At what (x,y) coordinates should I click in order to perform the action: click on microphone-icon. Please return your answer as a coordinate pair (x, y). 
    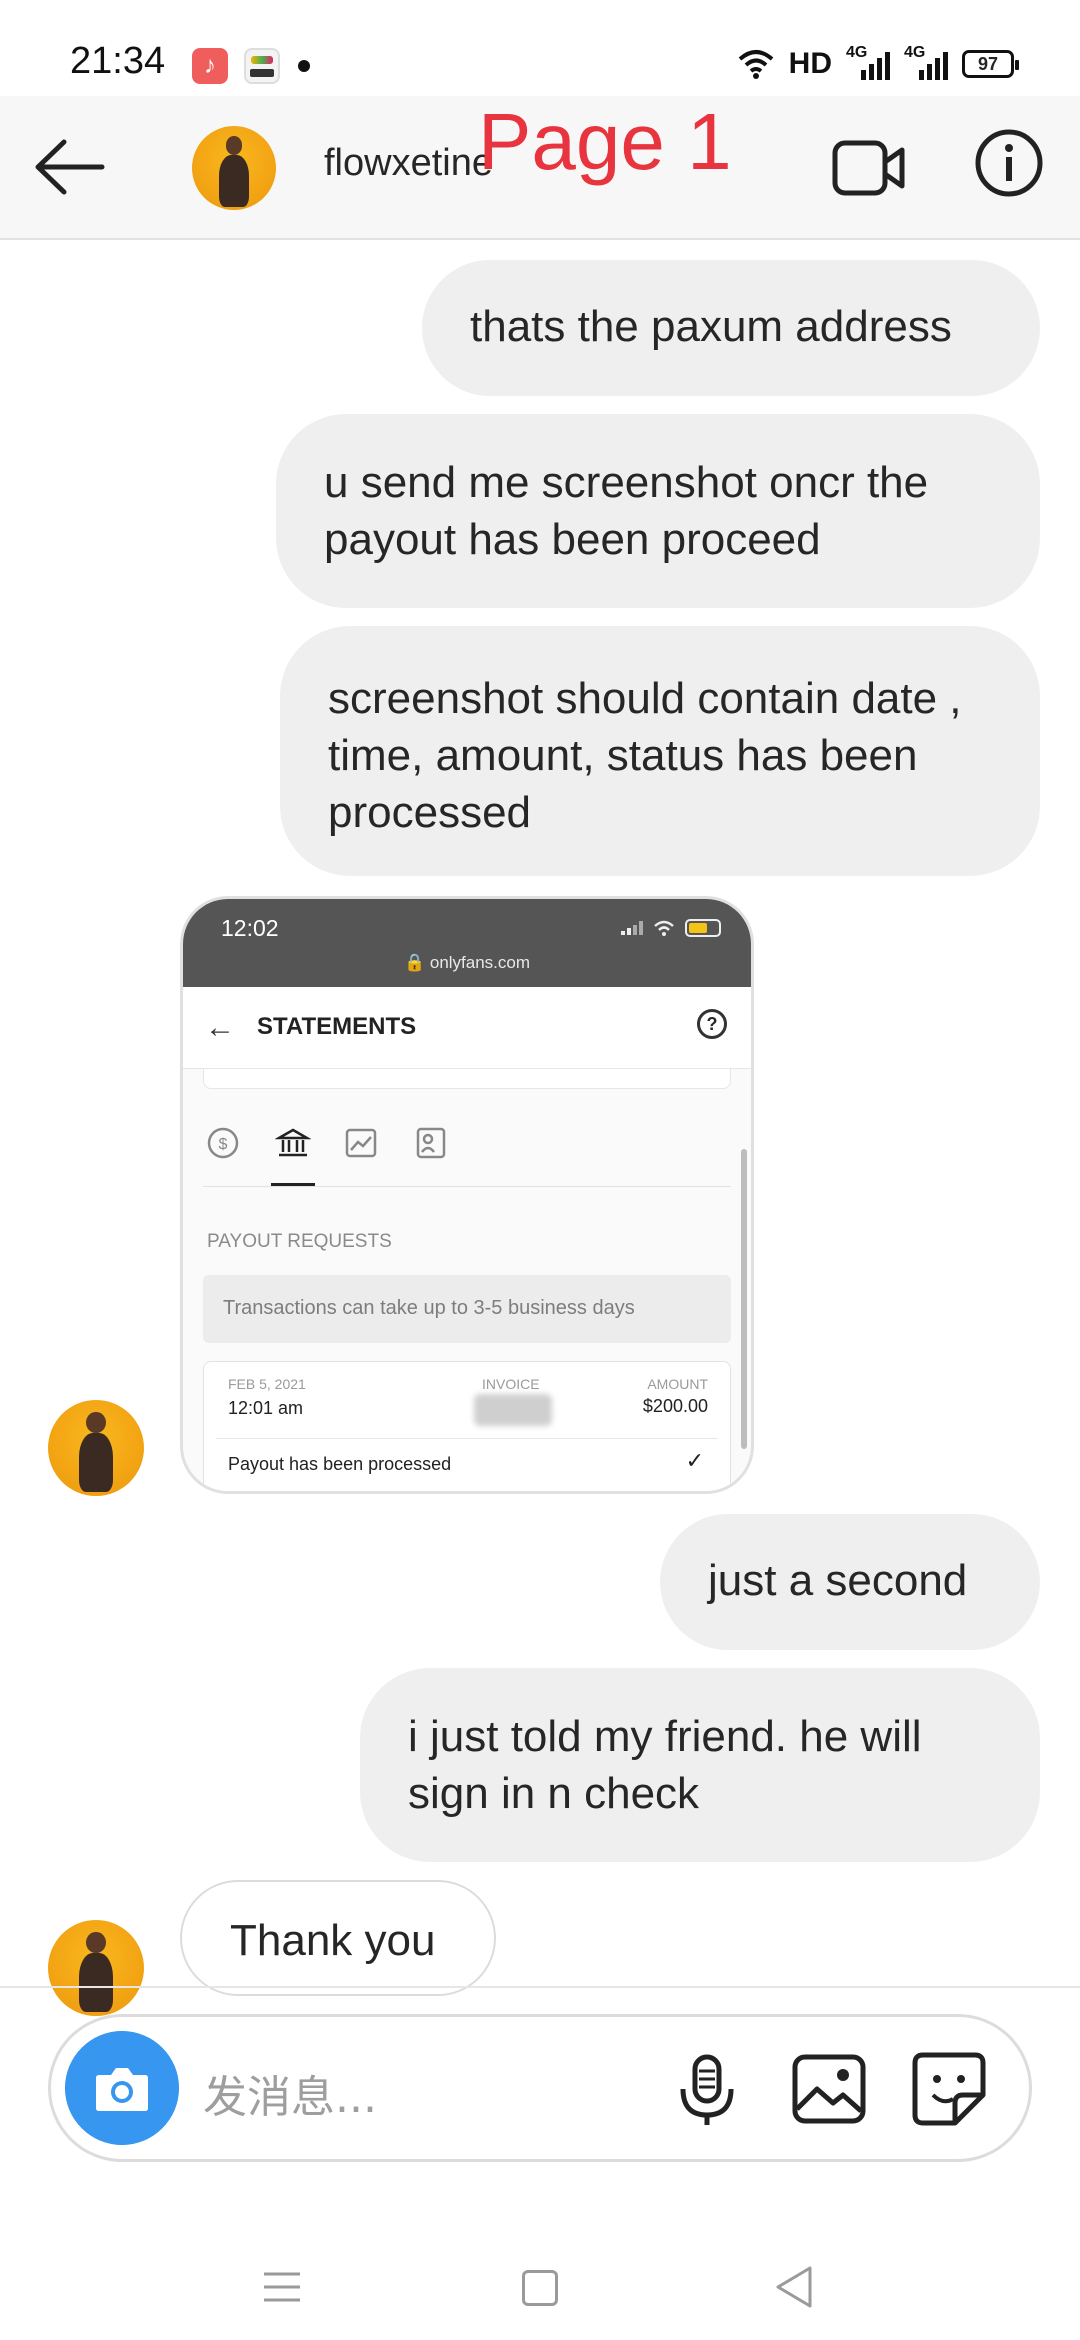
    Looking at the image, I should click on (707, 2091).